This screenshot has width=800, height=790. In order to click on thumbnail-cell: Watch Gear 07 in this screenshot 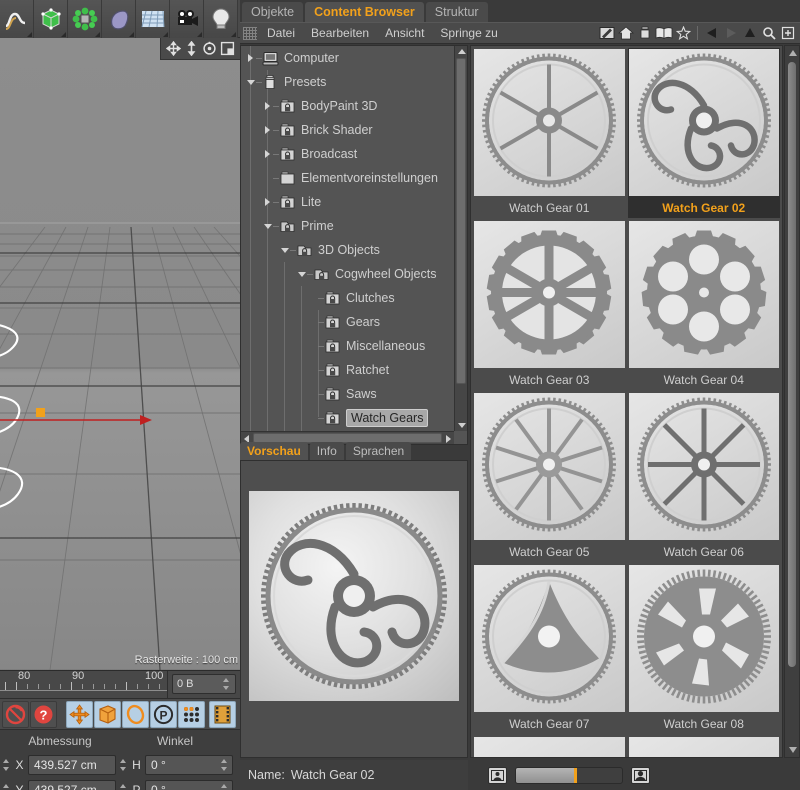, I will do `click(549, 649)`.